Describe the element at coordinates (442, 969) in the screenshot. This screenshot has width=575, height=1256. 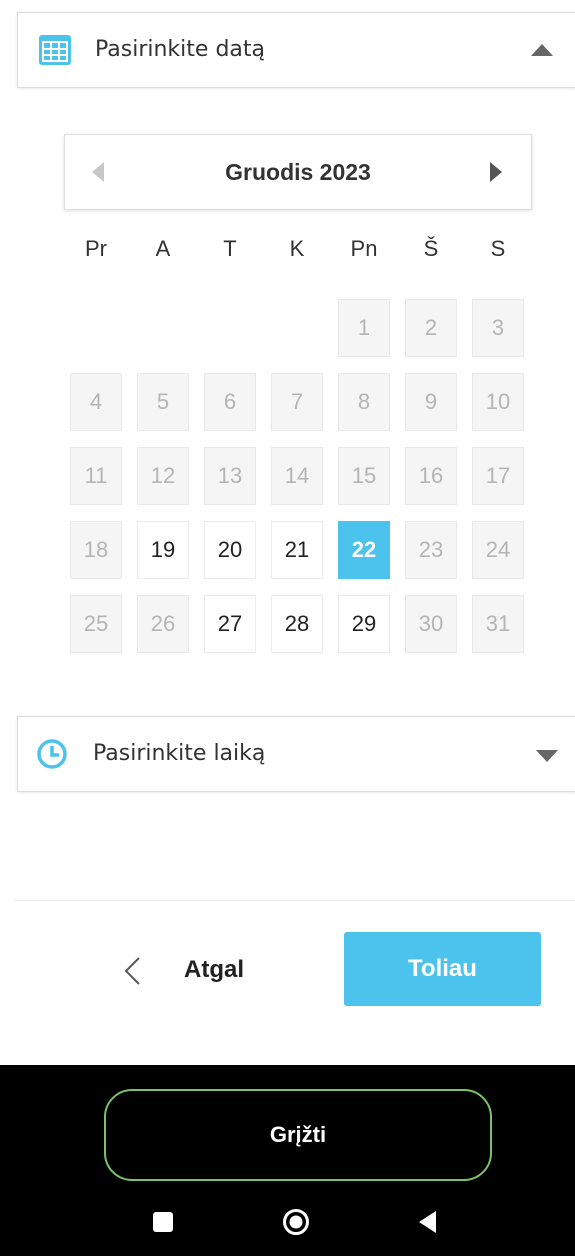
I see `next-button: Toliau` at that location.